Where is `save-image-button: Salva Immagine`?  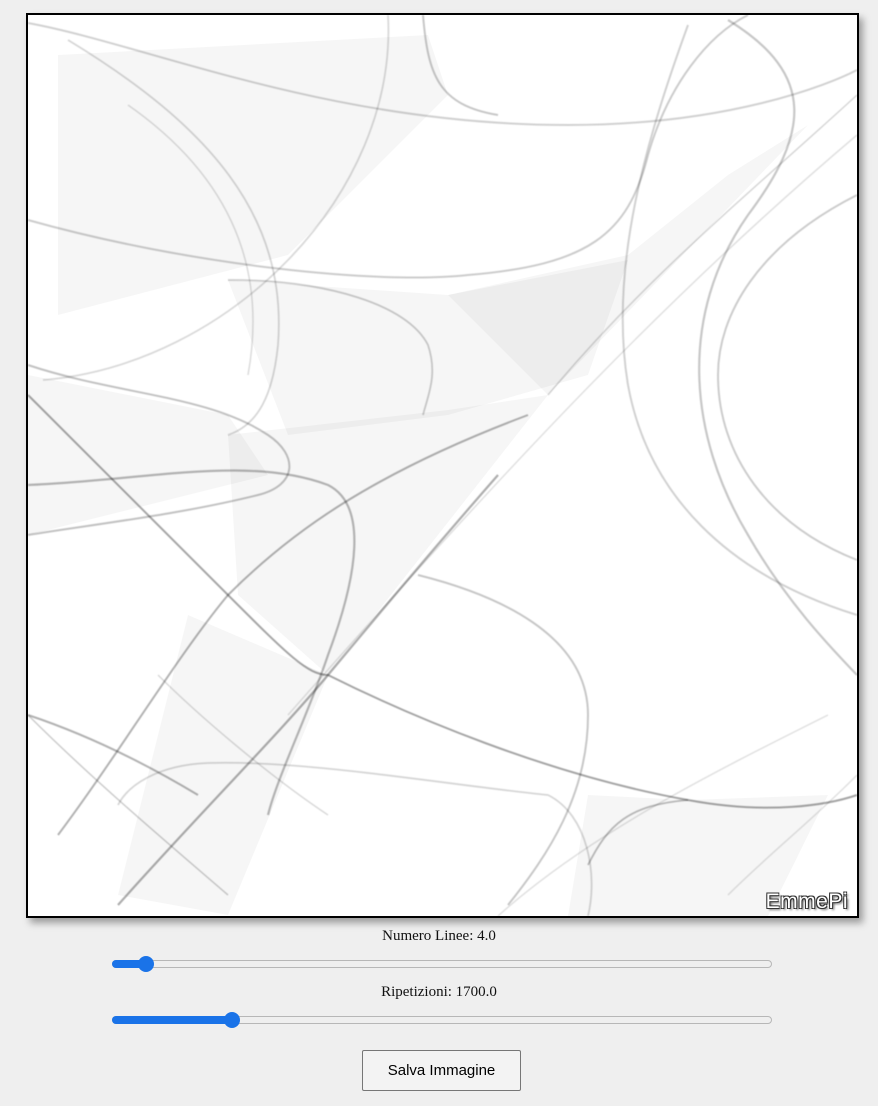 save-image-button: Salva Immagine is located at coordinates (441, 1070).